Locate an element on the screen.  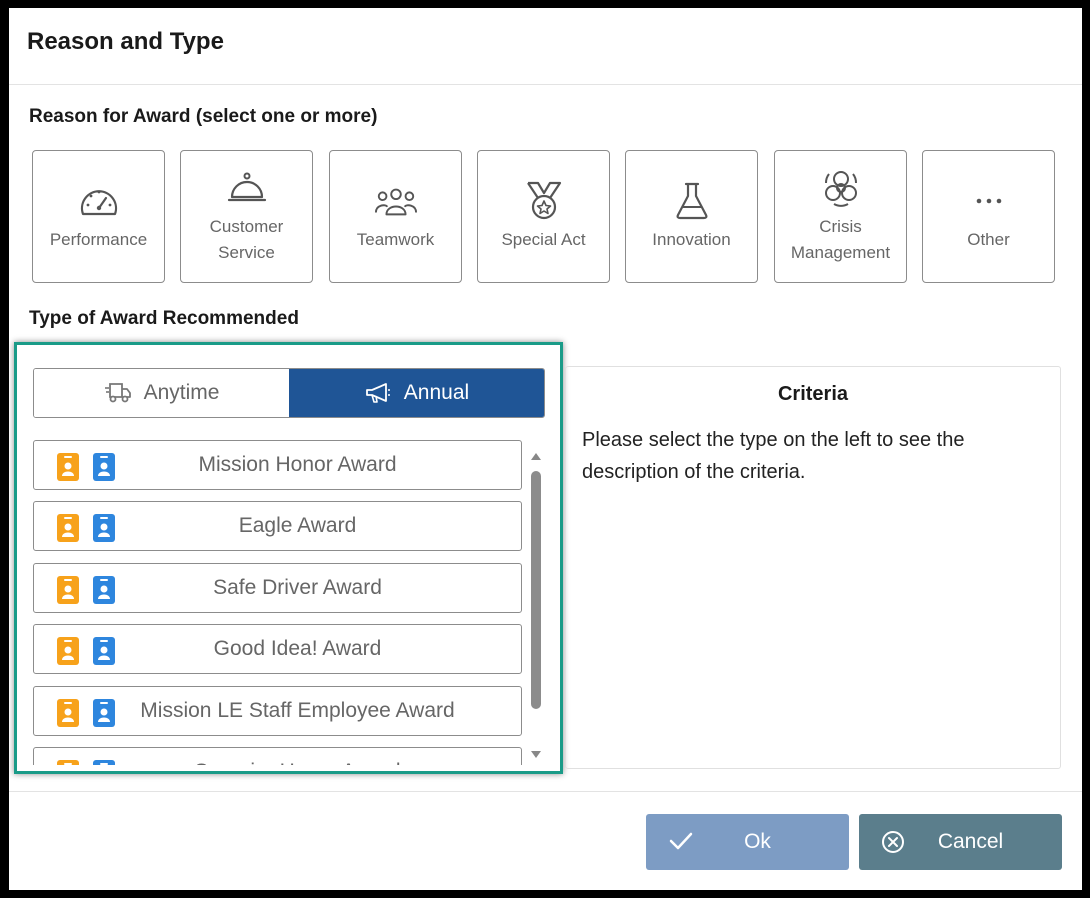
award-name: Superior Honor Award is located at coordinates (327, 756).